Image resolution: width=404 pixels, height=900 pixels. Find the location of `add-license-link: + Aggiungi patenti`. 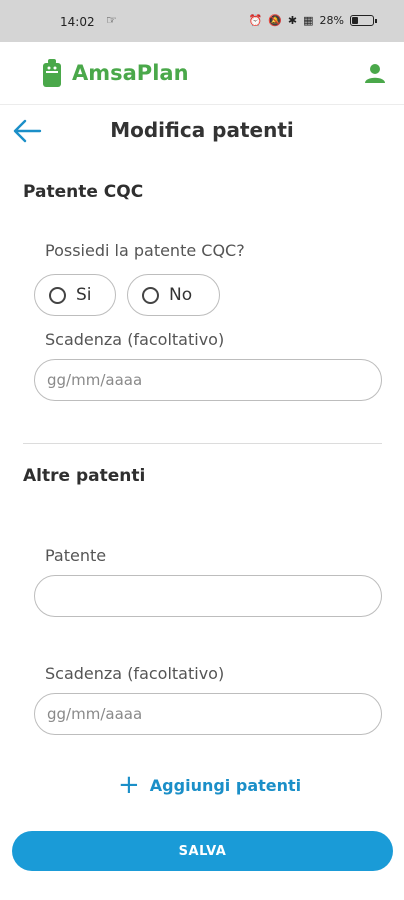

add-license-link: + Aggiungi patenti is located at coordinates (209, 785).